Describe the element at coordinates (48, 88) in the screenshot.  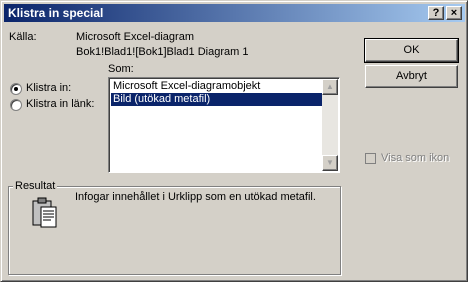
I see `paste-radio-label: Klistra in:` at that location.